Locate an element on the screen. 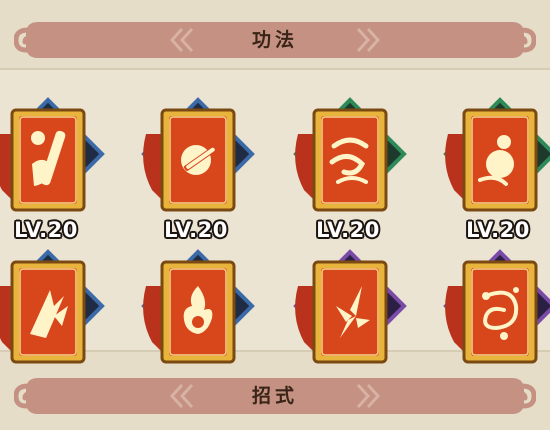  dagger-blades-icon is located at coordinates (353, 312).